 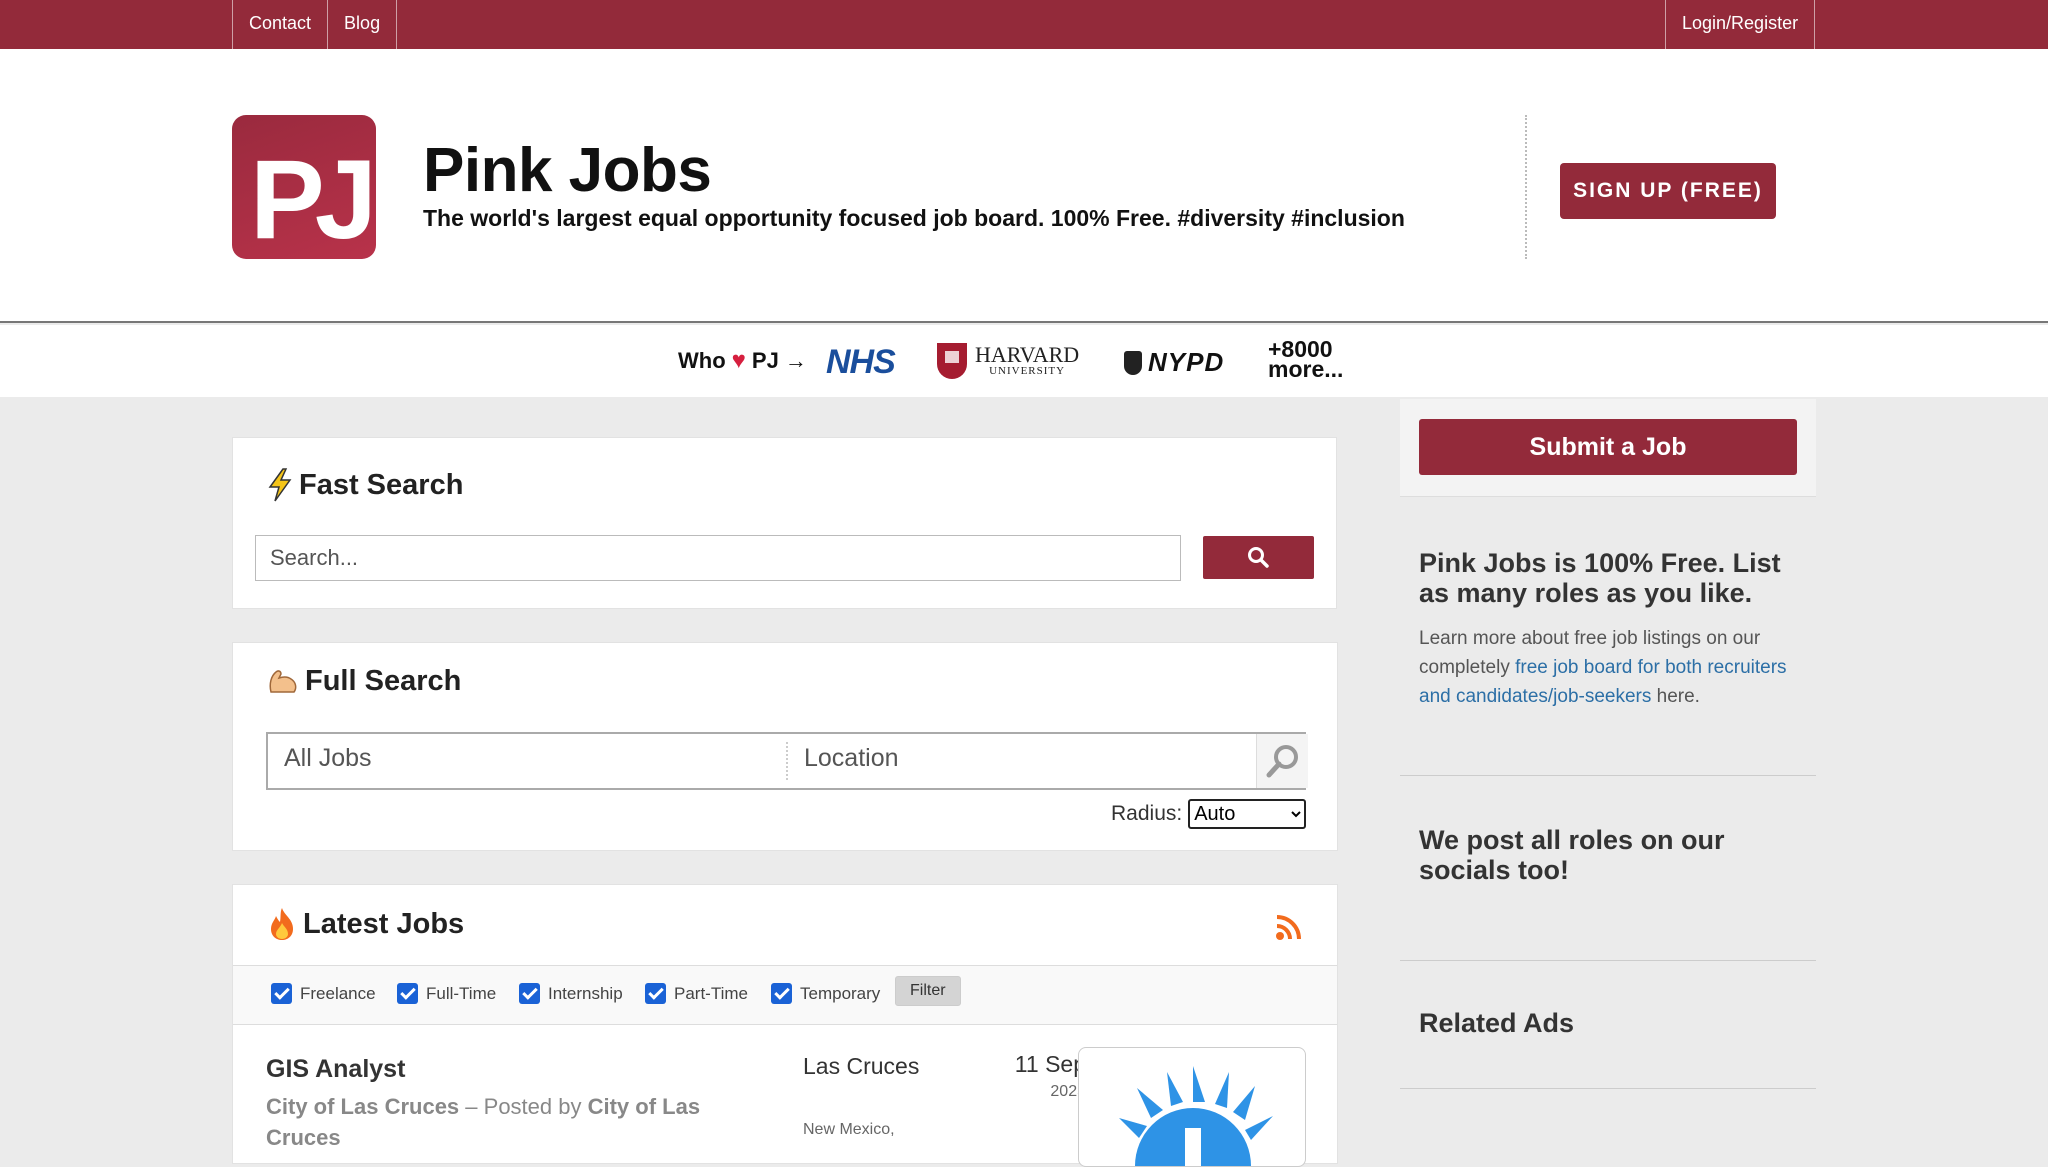 I want to click on fast-search-card: Fast Search, so click(x=784, y=523).